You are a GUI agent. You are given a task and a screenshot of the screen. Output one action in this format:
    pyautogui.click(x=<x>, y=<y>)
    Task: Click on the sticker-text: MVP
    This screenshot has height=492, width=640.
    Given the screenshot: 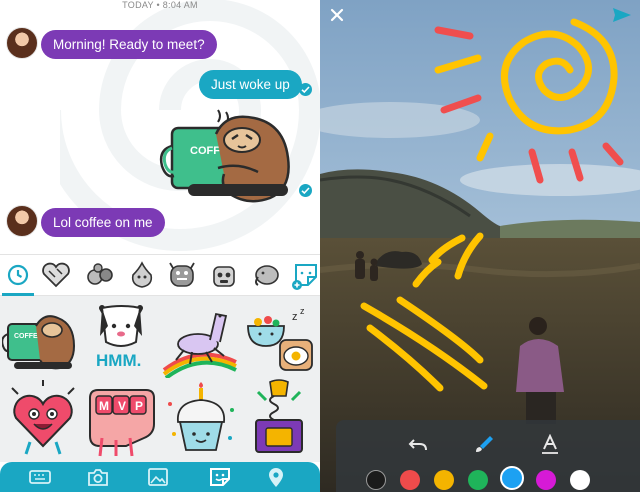 What is the action you would take?
    pyautogui.click(x=121, y=406)
    